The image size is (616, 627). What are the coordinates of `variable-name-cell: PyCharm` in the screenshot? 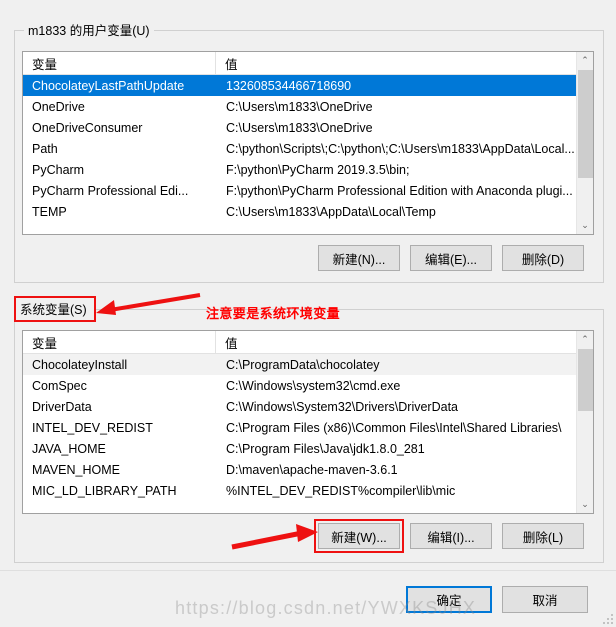 It's located at (58, 169).